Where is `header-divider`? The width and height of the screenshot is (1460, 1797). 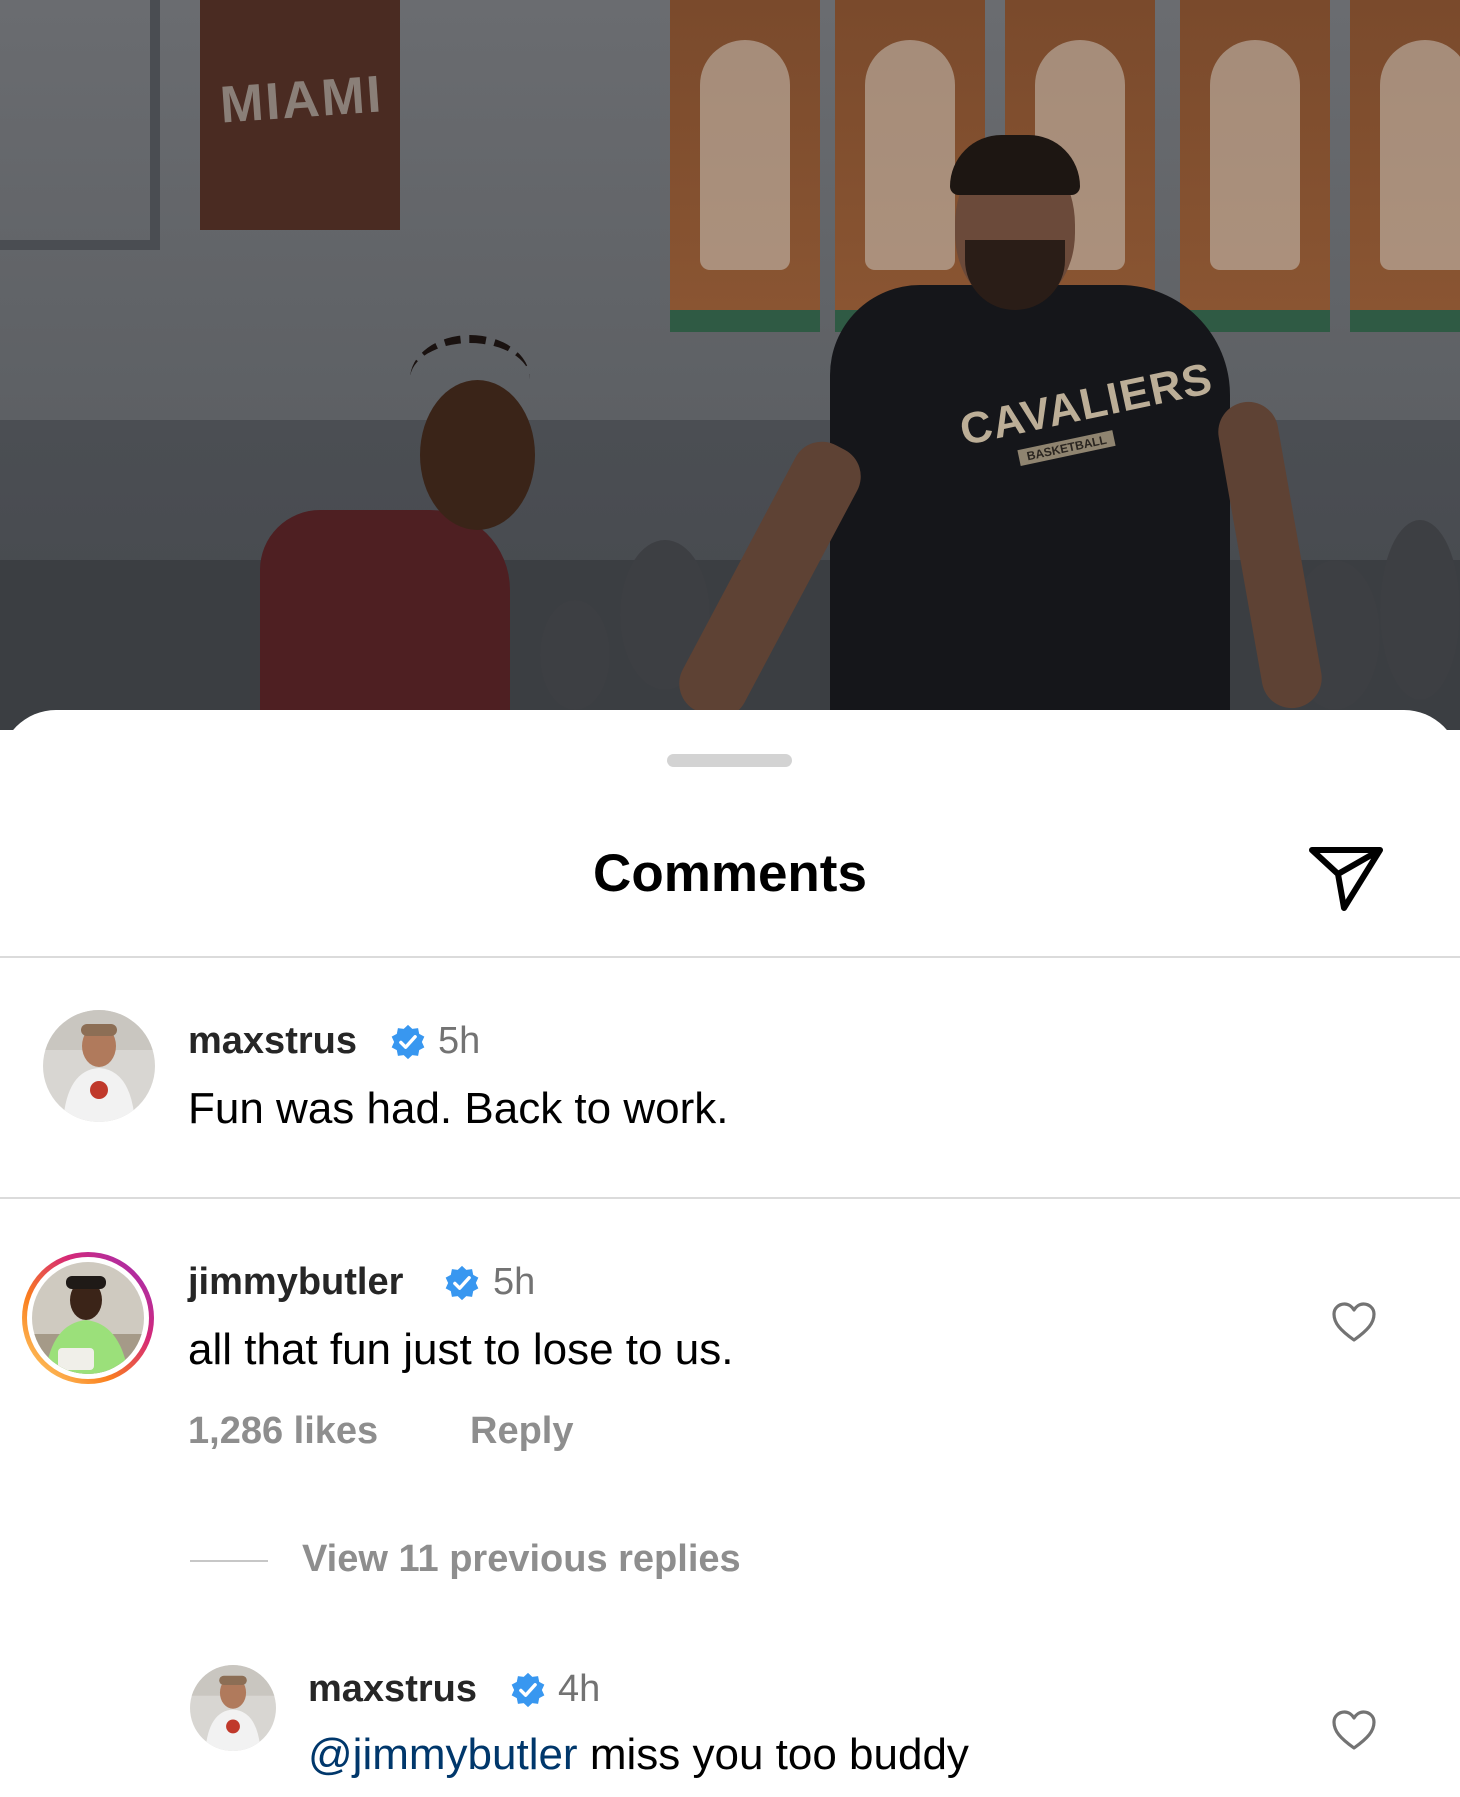 header-divider is located at coordinates (730, 957).